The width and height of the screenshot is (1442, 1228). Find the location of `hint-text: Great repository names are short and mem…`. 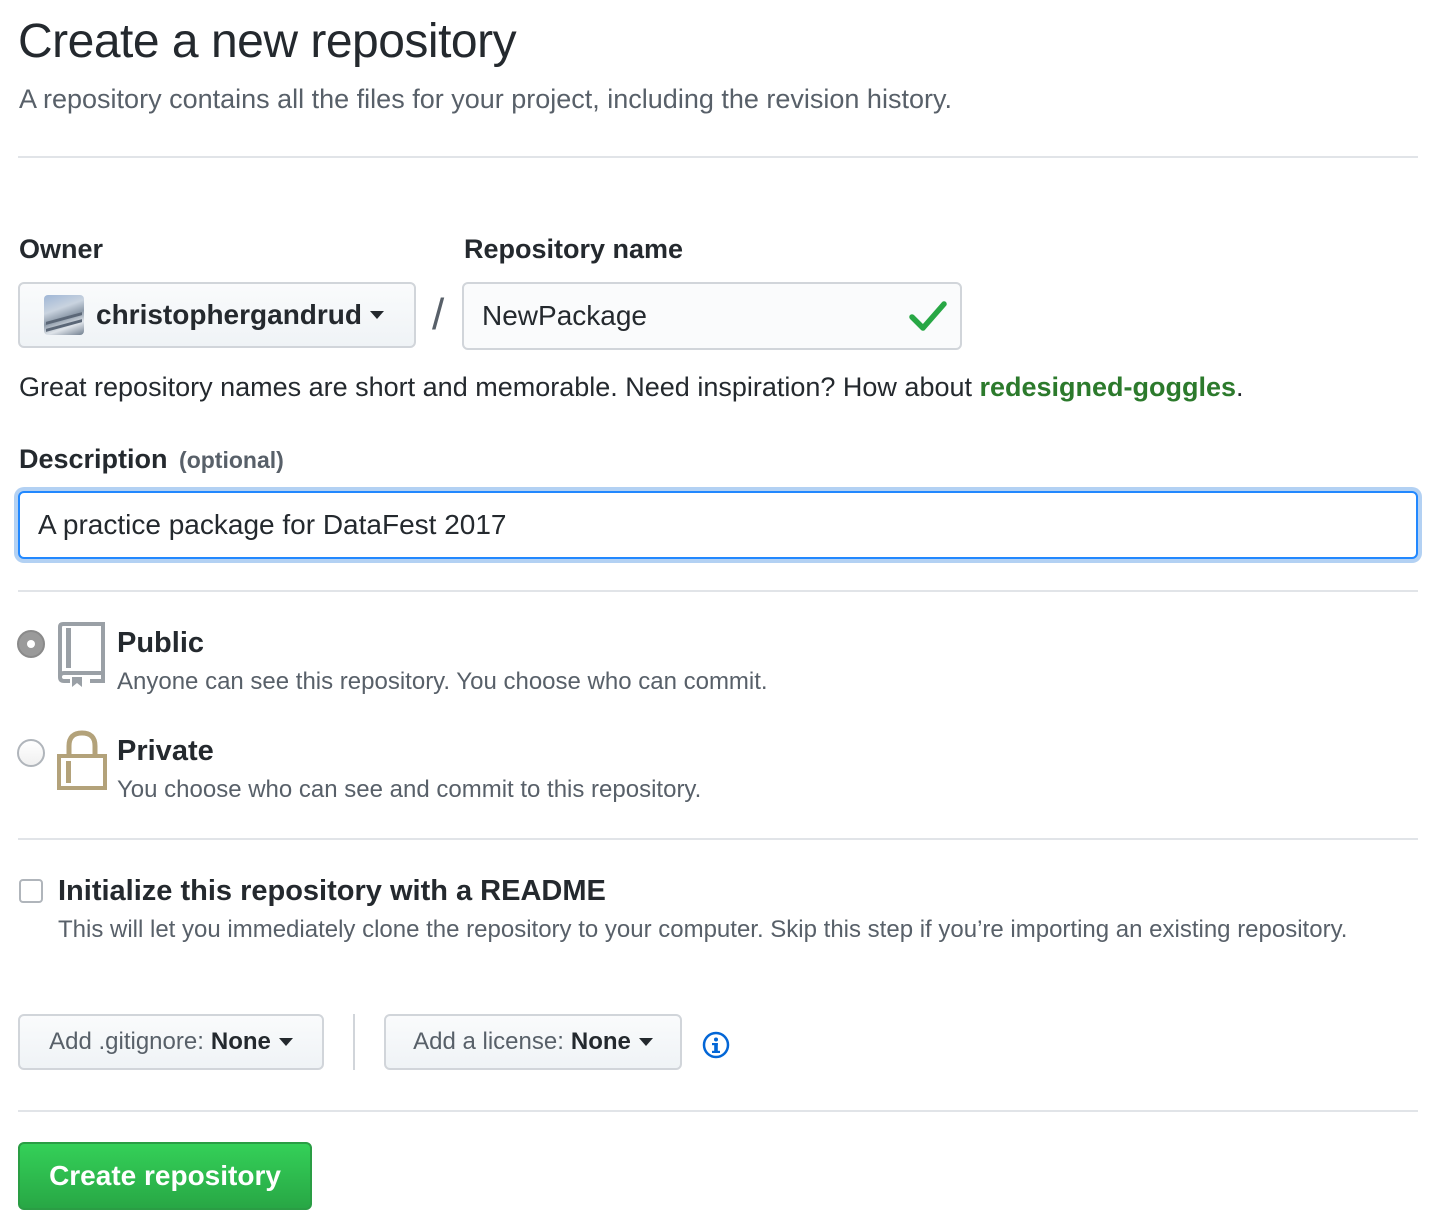

hint-text: Great repository names are short and mem… is located at coordinates (499, 387).